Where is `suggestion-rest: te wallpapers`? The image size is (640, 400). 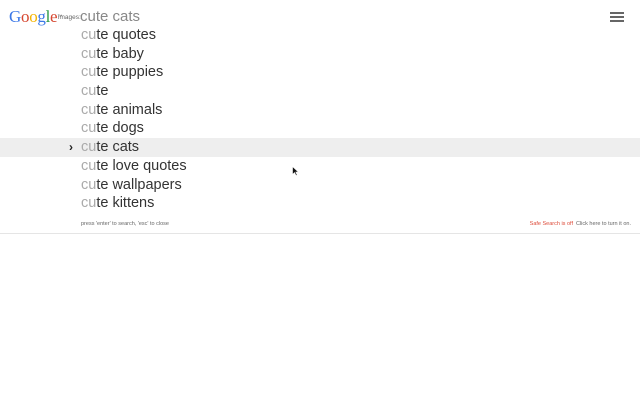
suggestion-rest: te wallpapers is located at coordinates (139, 184).